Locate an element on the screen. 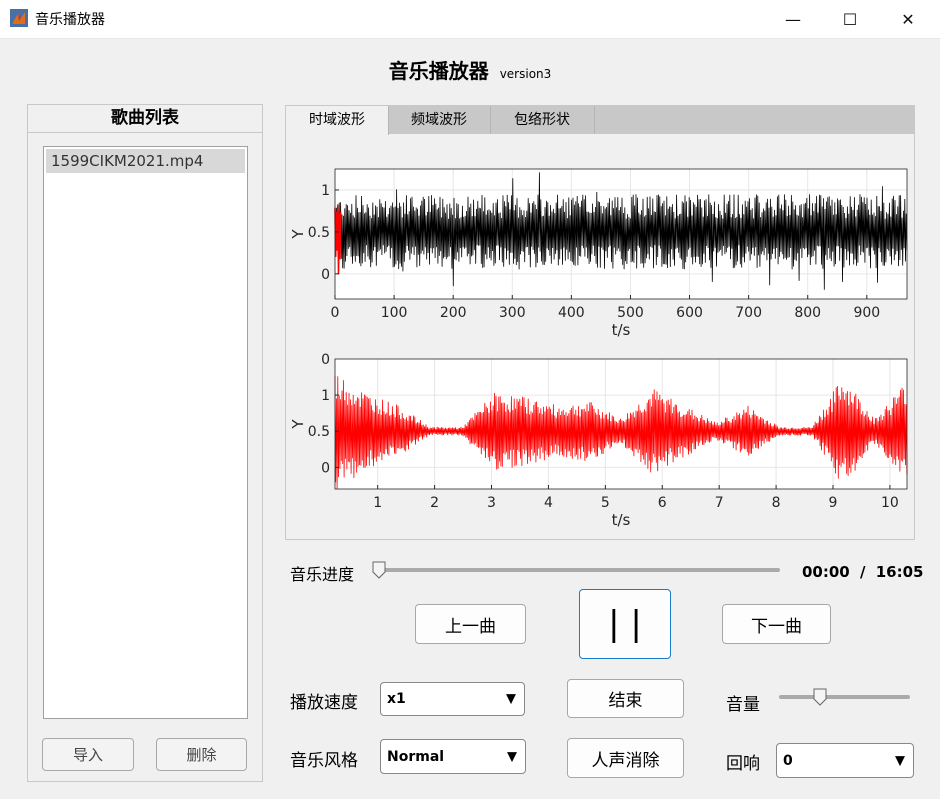  x-tick-label: 4 is located at coordinates (548, 503).